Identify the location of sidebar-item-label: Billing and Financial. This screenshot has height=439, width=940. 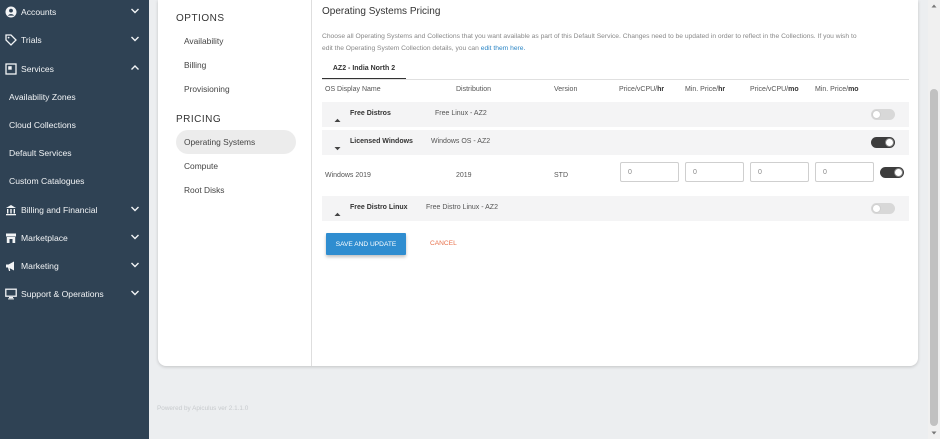
(59, 210).